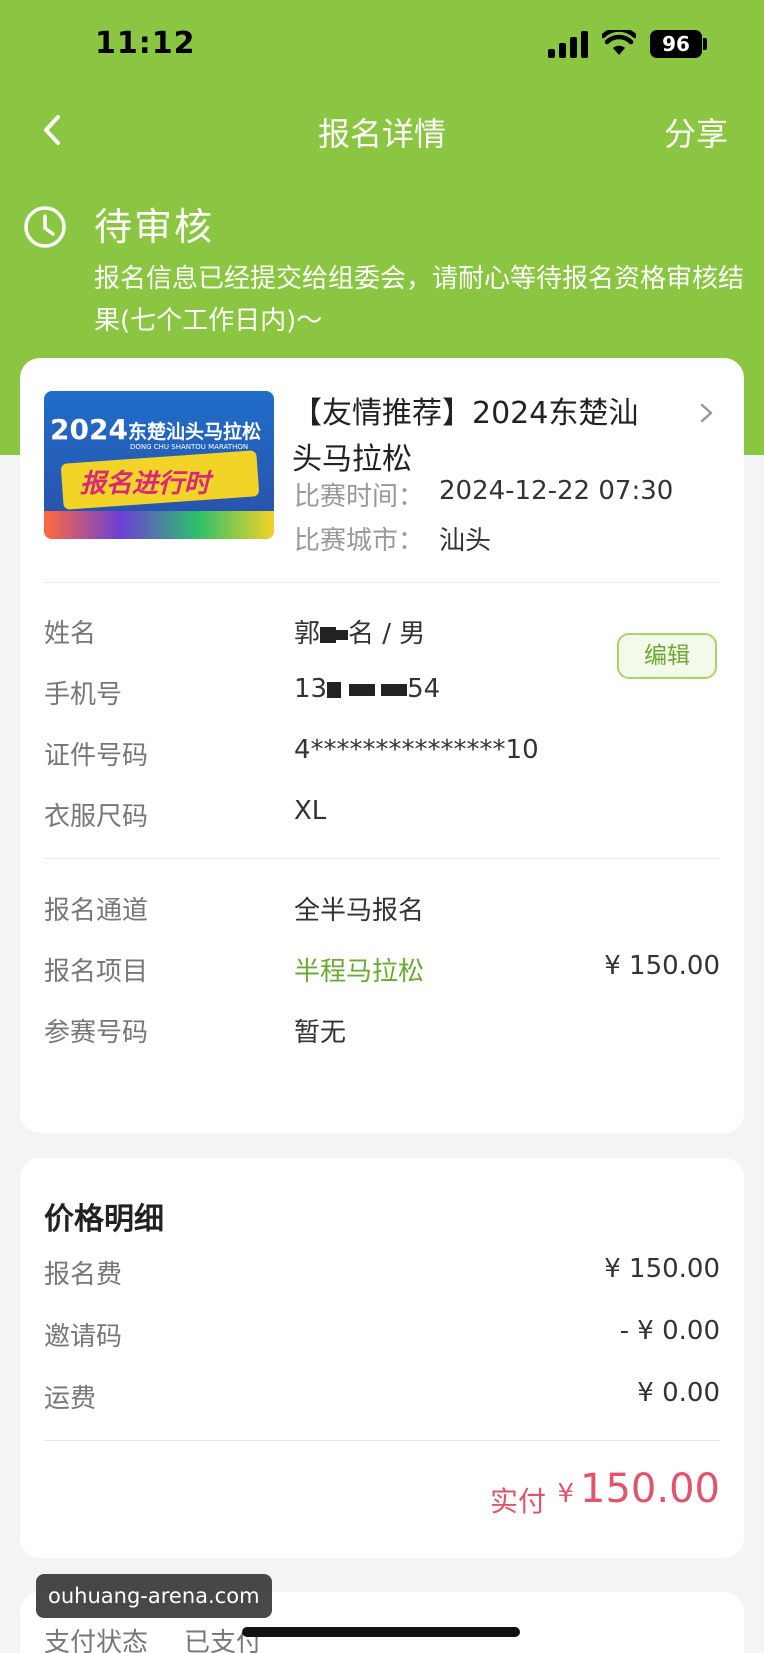  What do you see at coordinates (154, 1596) in the screenshot?
I see `watermark: ouhuang-arena.com` at bounding box center [154, 1596].